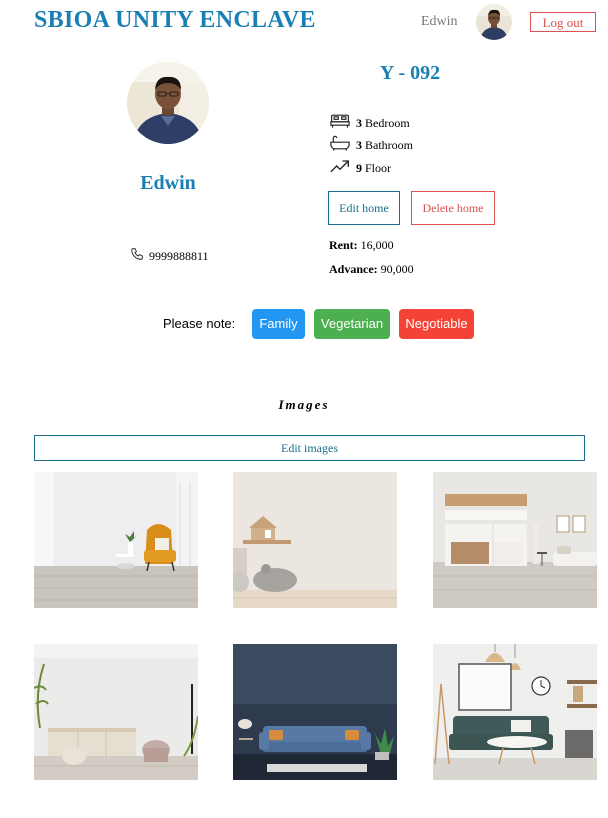 This screenshot has width=608, height=818. What do you see at coordinates (378, 167) in the screenshot?
I see `floor-label: Floor` at bounding box center [378, 167].